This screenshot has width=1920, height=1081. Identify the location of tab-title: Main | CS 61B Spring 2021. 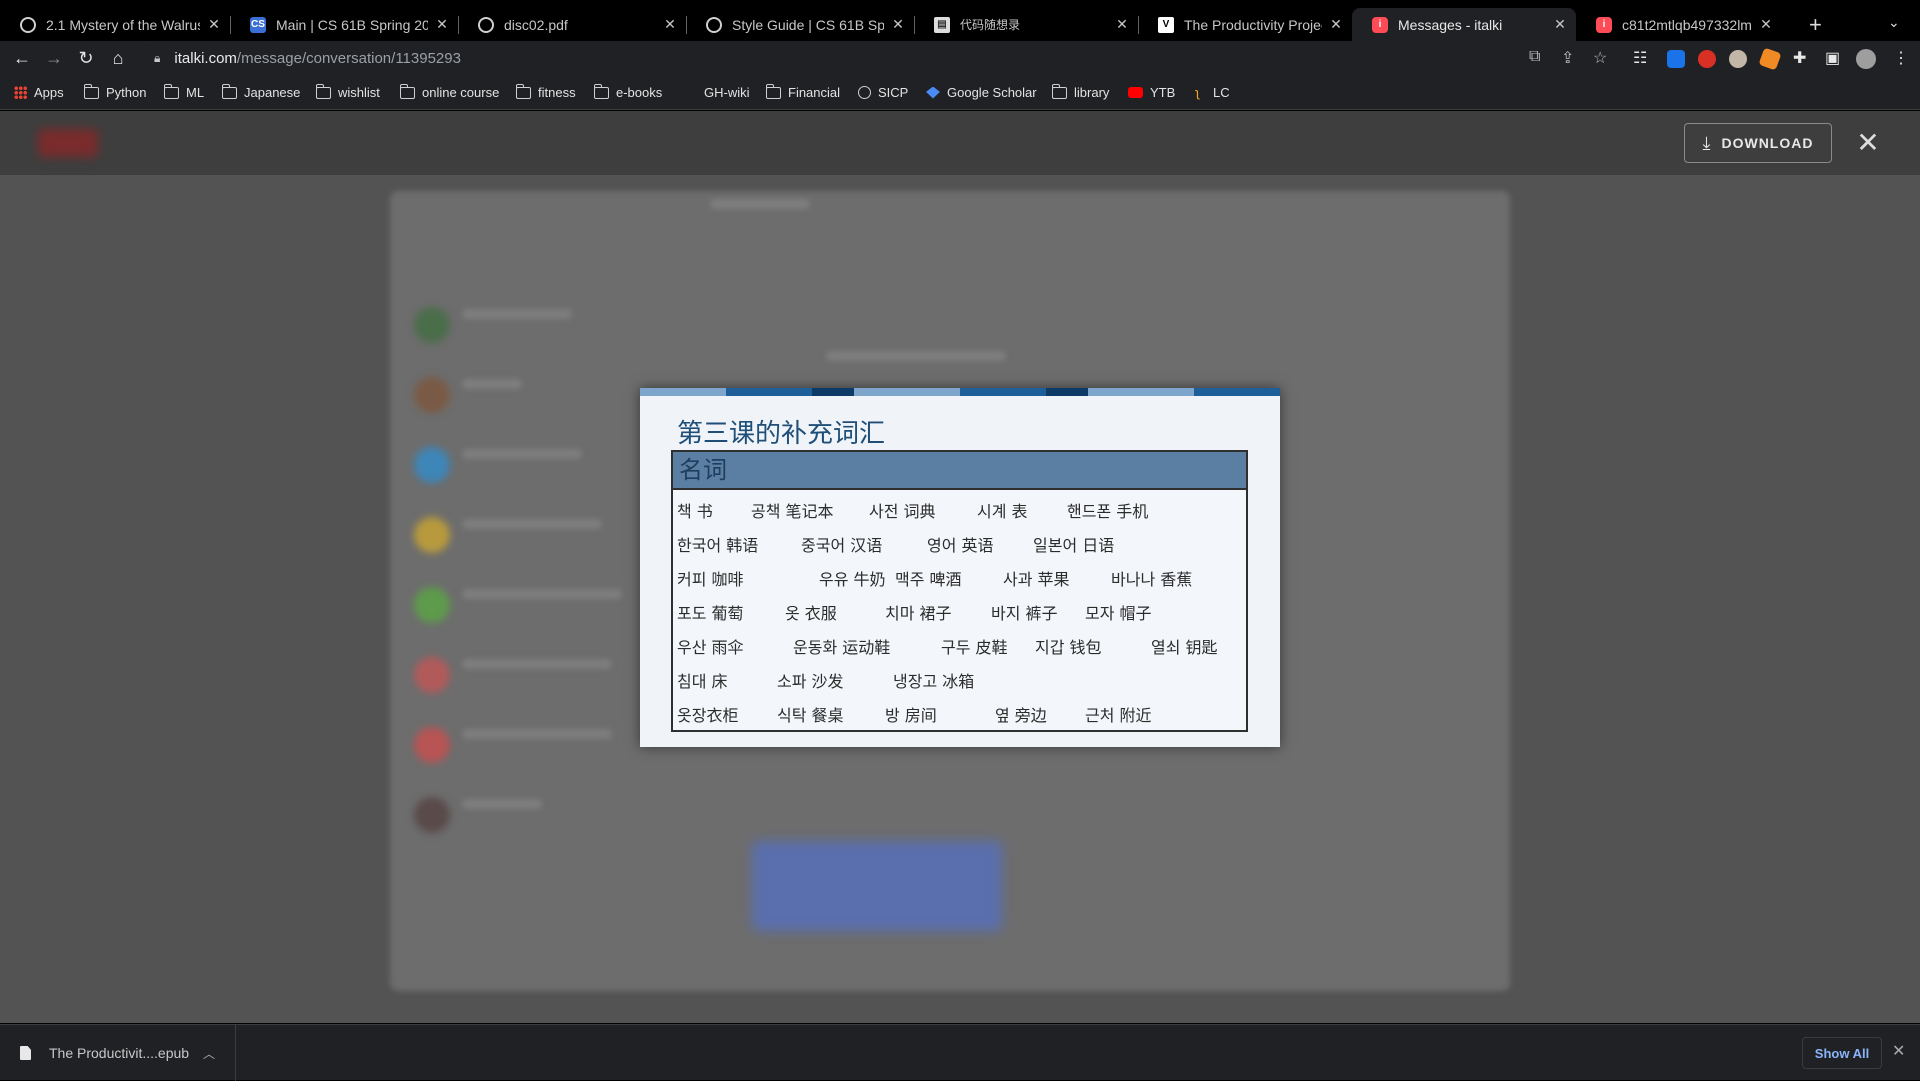
(352, 24).